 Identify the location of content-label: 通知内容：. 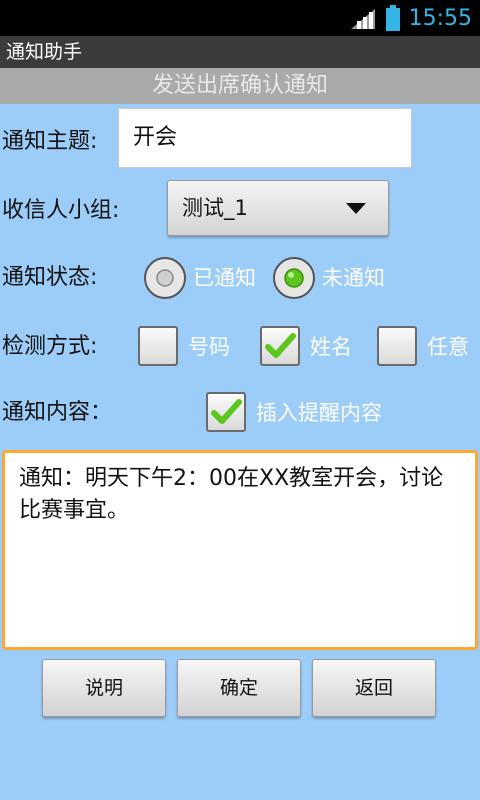
(57, 412).